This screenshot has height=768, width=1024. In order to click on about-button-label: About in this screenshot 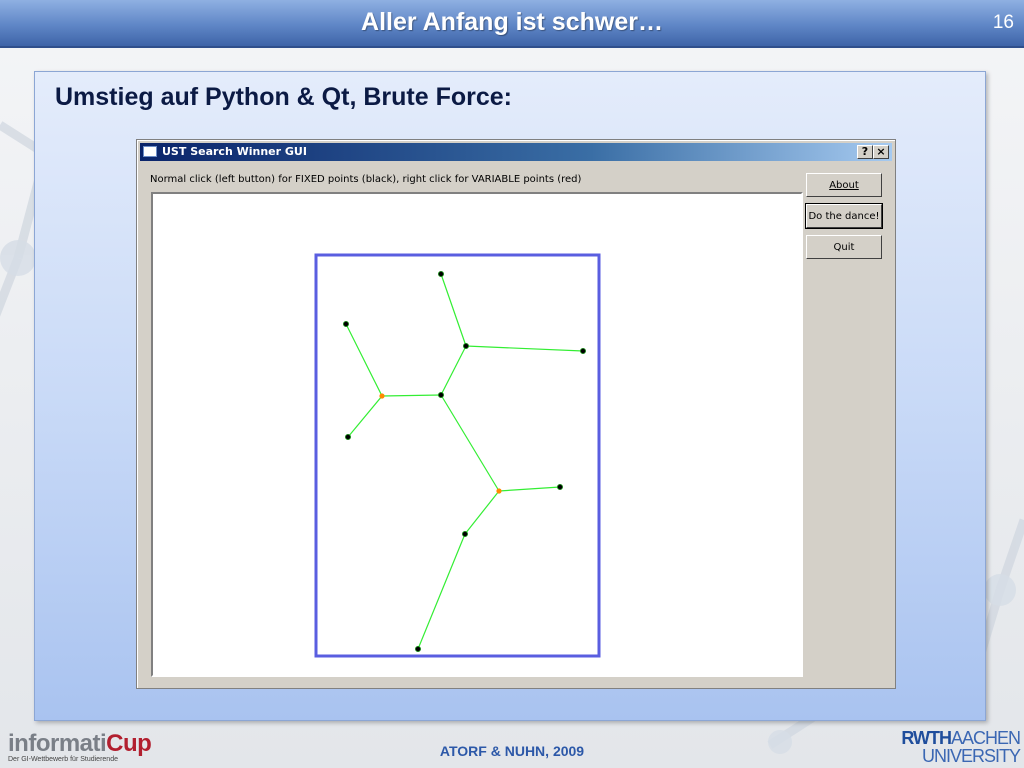, I will do `click(844, 185)`.